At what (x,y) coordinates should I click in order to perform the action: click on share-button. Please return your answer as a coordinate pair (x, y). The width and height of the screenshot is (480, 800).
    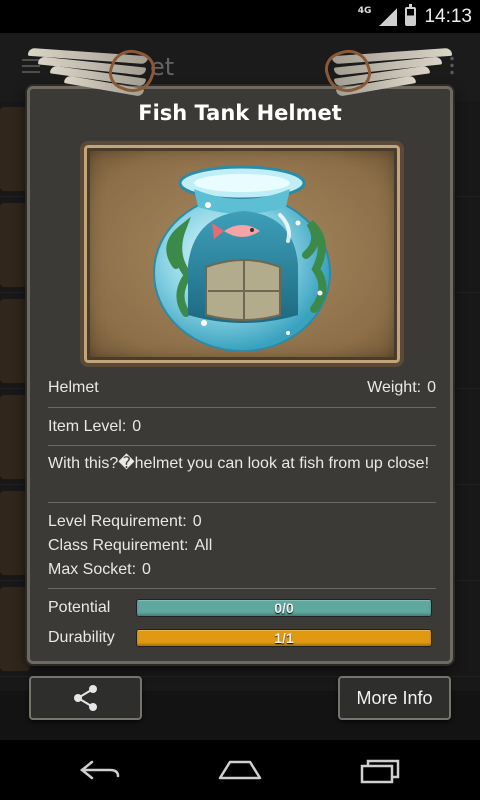
    Looking at the image, I should click on (85, 698).